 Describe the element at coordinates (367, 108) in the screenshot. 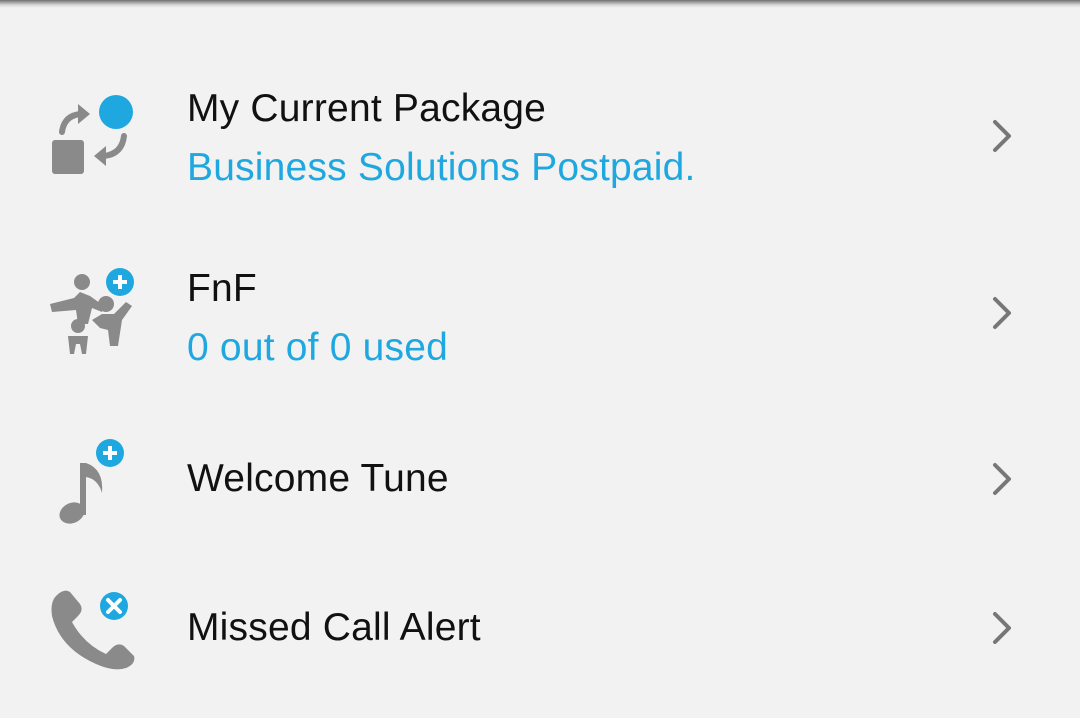

I see `menu-item-title: My Current Package` at that location.